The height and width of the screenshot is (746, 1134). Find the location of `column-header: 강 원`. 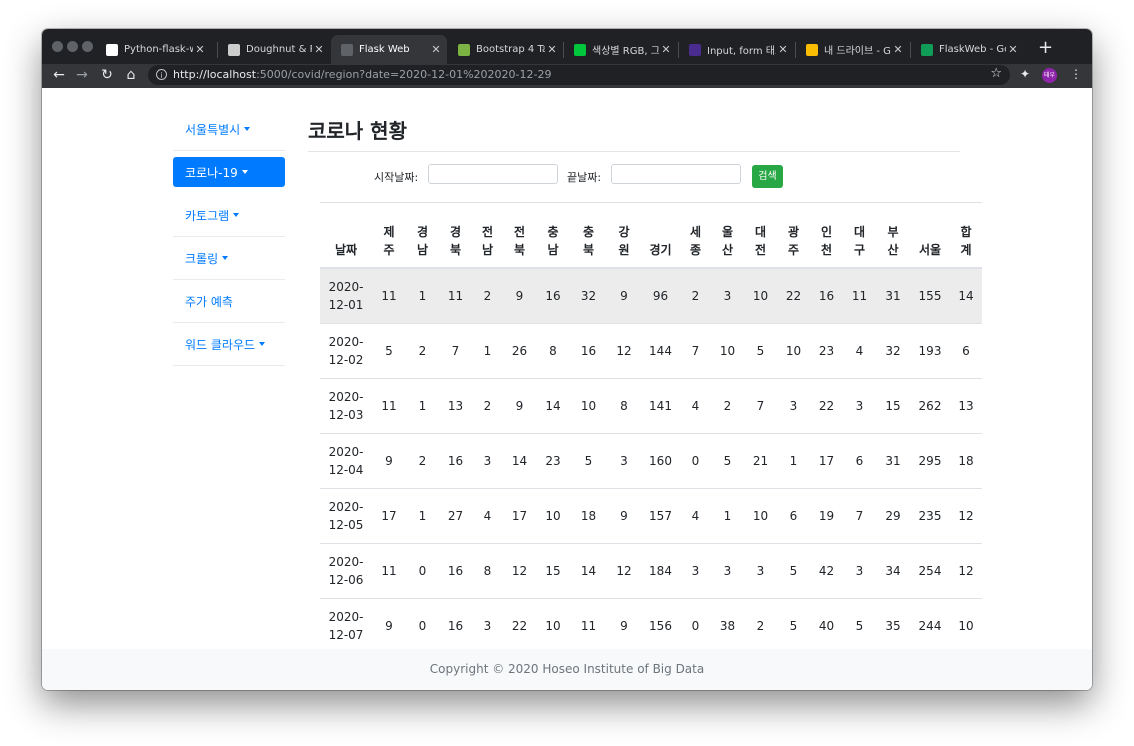

column-header: 강 원 is located at coordinates (624, 235).